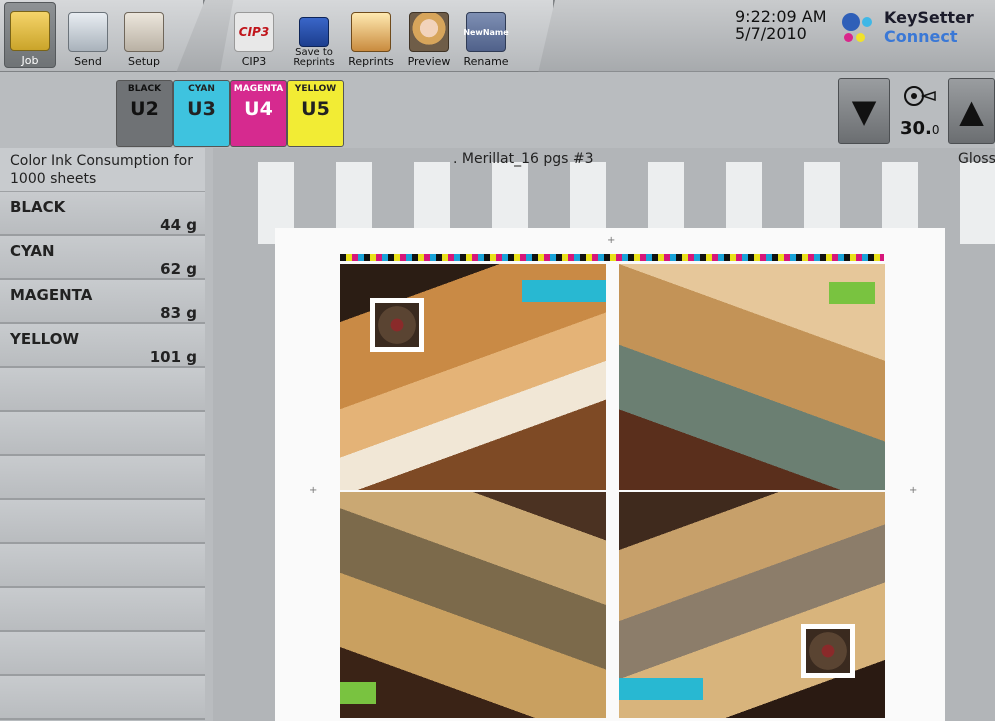 The width and height of the screenshot is (995, 721). I want to click on gloss-label: Gloss, so click(976, 159).